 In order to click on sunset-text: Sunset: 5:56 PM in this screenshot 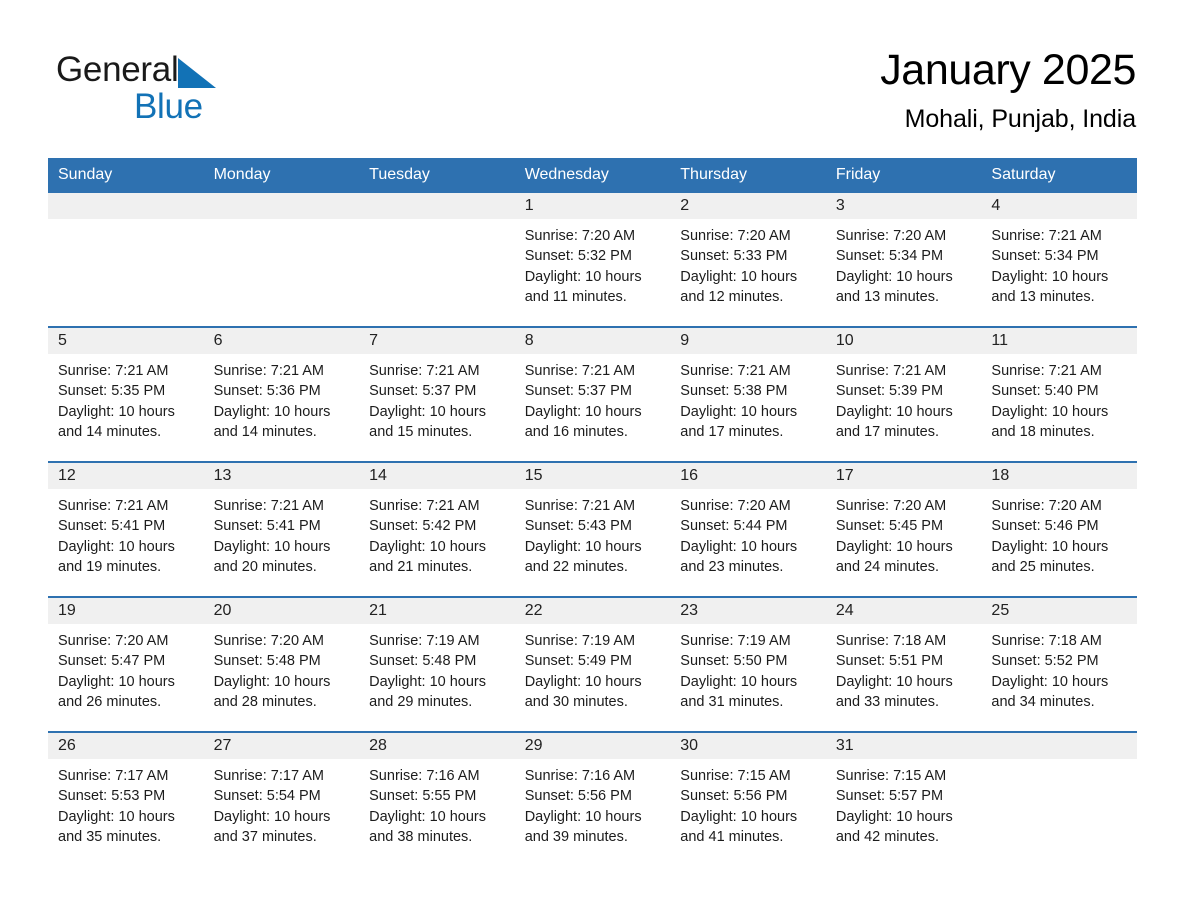, I will do `click(578, 796)`.